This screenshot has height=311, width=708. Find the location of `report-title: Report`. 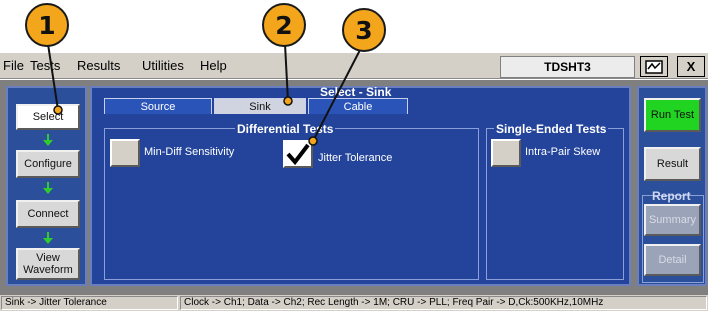

report-title: Report is located at coordinates (671, 196).